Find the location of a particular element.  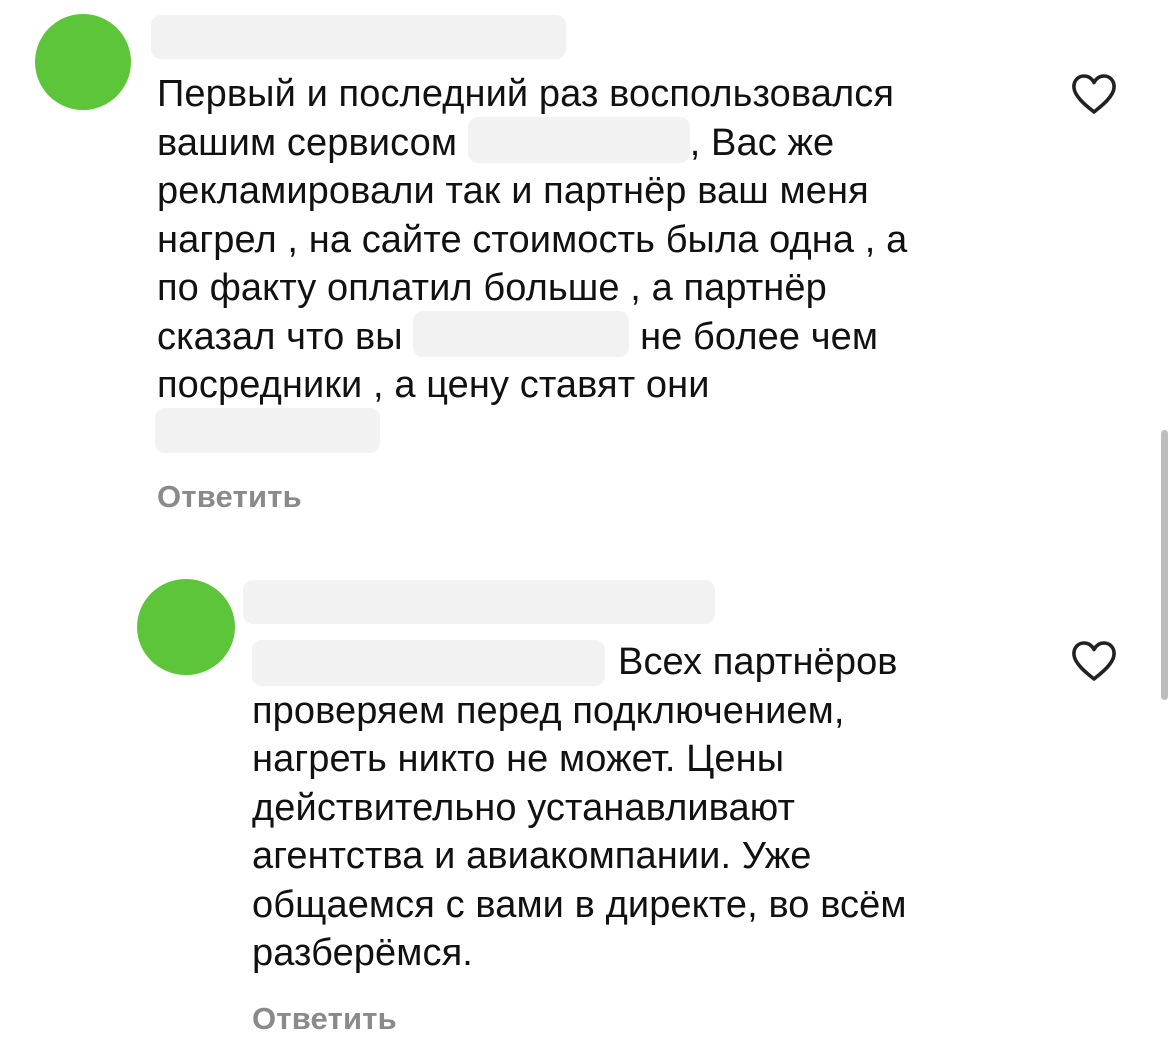

comment-line: сказал что вы не более чем is located at coordinates (532, 336).